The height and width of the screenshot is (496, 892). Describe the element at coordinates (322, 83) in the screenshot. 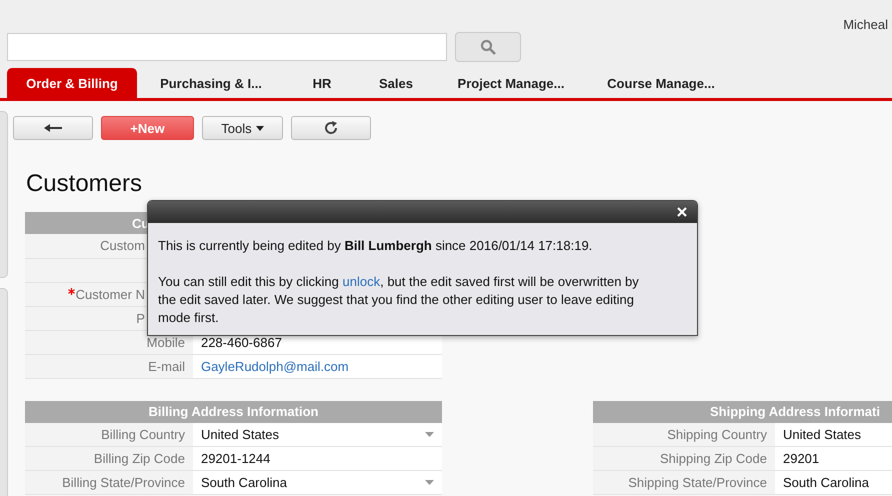

I see `module-tab: HR` at that location.